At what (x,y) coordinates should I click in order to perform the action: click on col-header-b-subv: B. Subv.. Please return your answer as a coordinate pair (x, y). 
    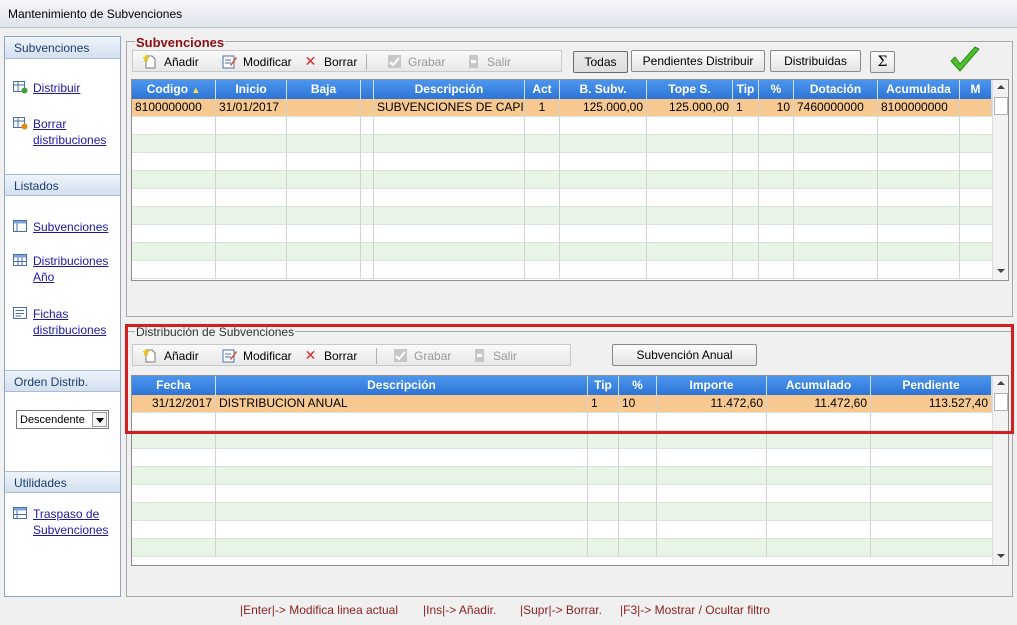
    Looking at the image, I should click on (603, 89).